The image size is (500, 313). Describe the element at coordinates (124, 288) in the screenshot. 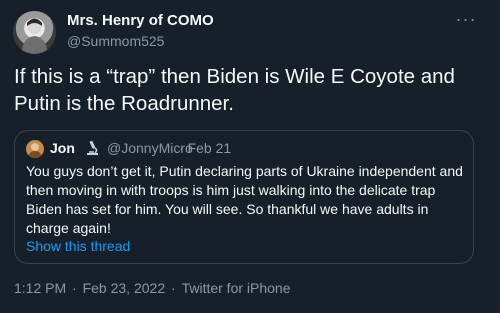

I see `tweet-date: Feb 23, 2022` at that location.